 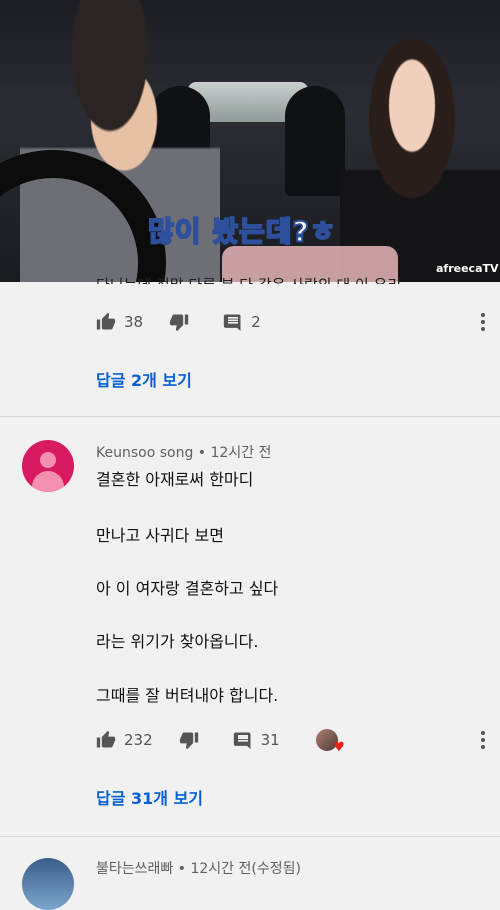 I want to click on comment-meta: 불타는쓰래빠 • 12시간 전(수정됨), so click(x=198, y=868).